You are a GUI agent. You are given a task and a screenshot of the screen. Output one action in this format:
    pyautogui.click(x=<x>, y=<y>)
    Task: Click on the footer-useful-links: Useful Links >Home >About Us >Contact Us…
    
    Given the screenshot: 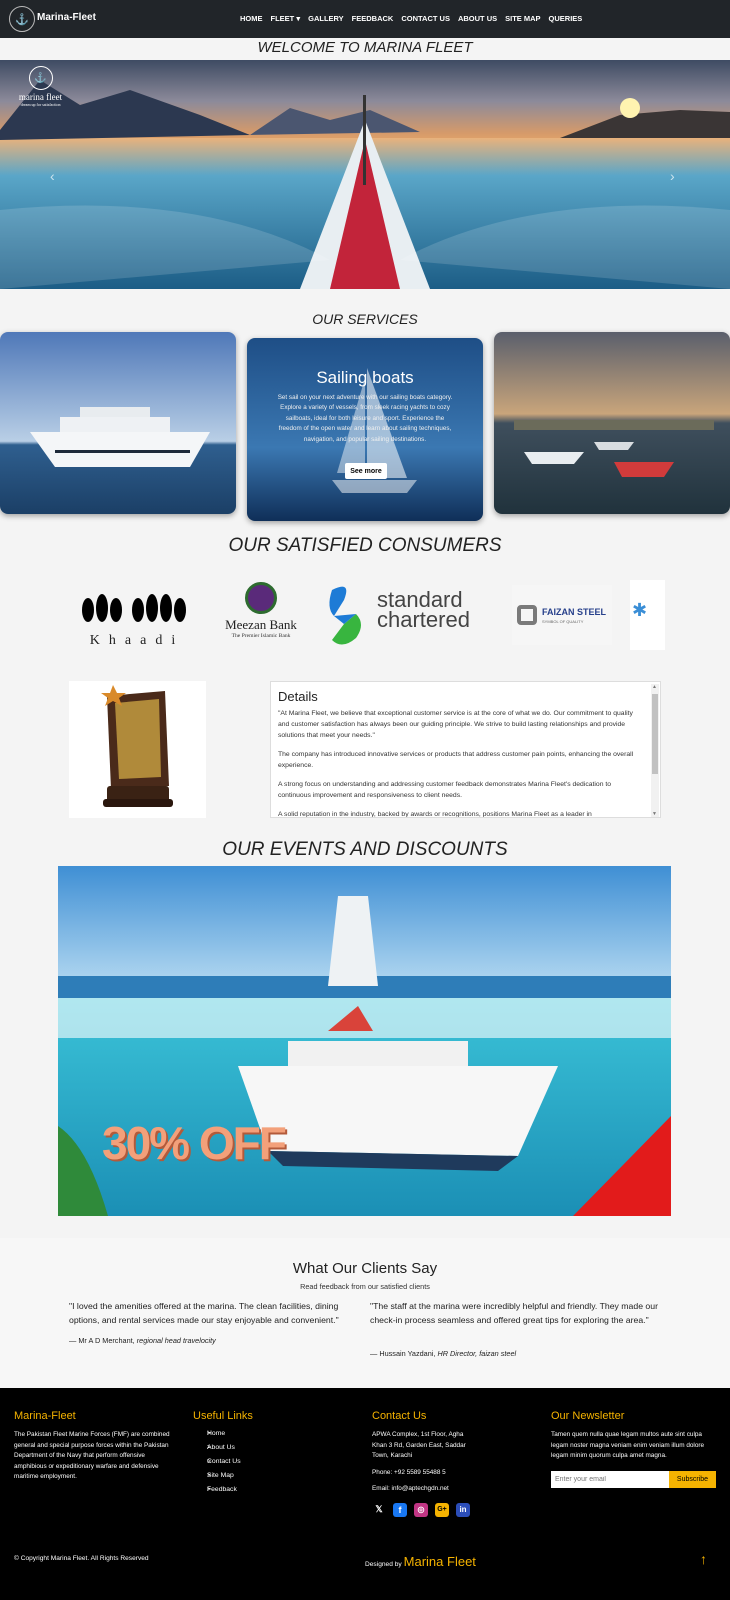 What is the action you would take?
    pyautogui.click(x=268, y=1455)
    